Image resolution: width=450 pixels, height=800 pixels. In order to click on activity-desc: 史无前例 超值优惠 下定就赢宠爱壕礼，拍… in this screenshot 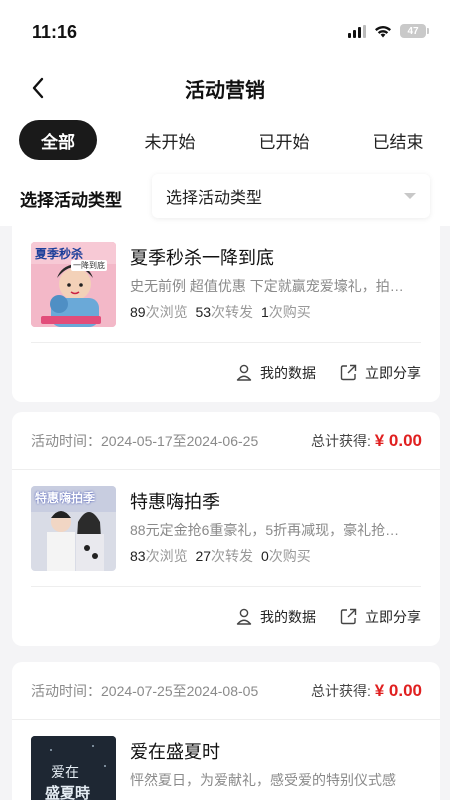, I will do `click(267, 286)`.